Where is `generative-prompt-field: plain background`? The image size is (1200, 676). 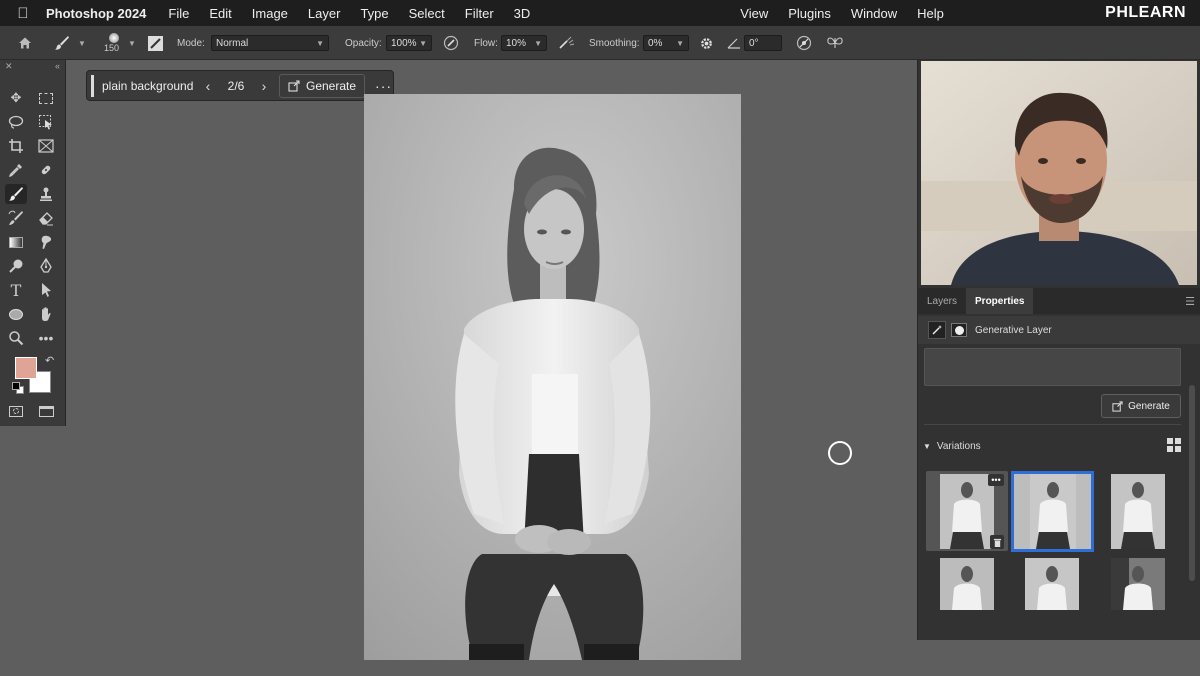
generative-prompt-field: plain background is located at coordinates (144, 85).